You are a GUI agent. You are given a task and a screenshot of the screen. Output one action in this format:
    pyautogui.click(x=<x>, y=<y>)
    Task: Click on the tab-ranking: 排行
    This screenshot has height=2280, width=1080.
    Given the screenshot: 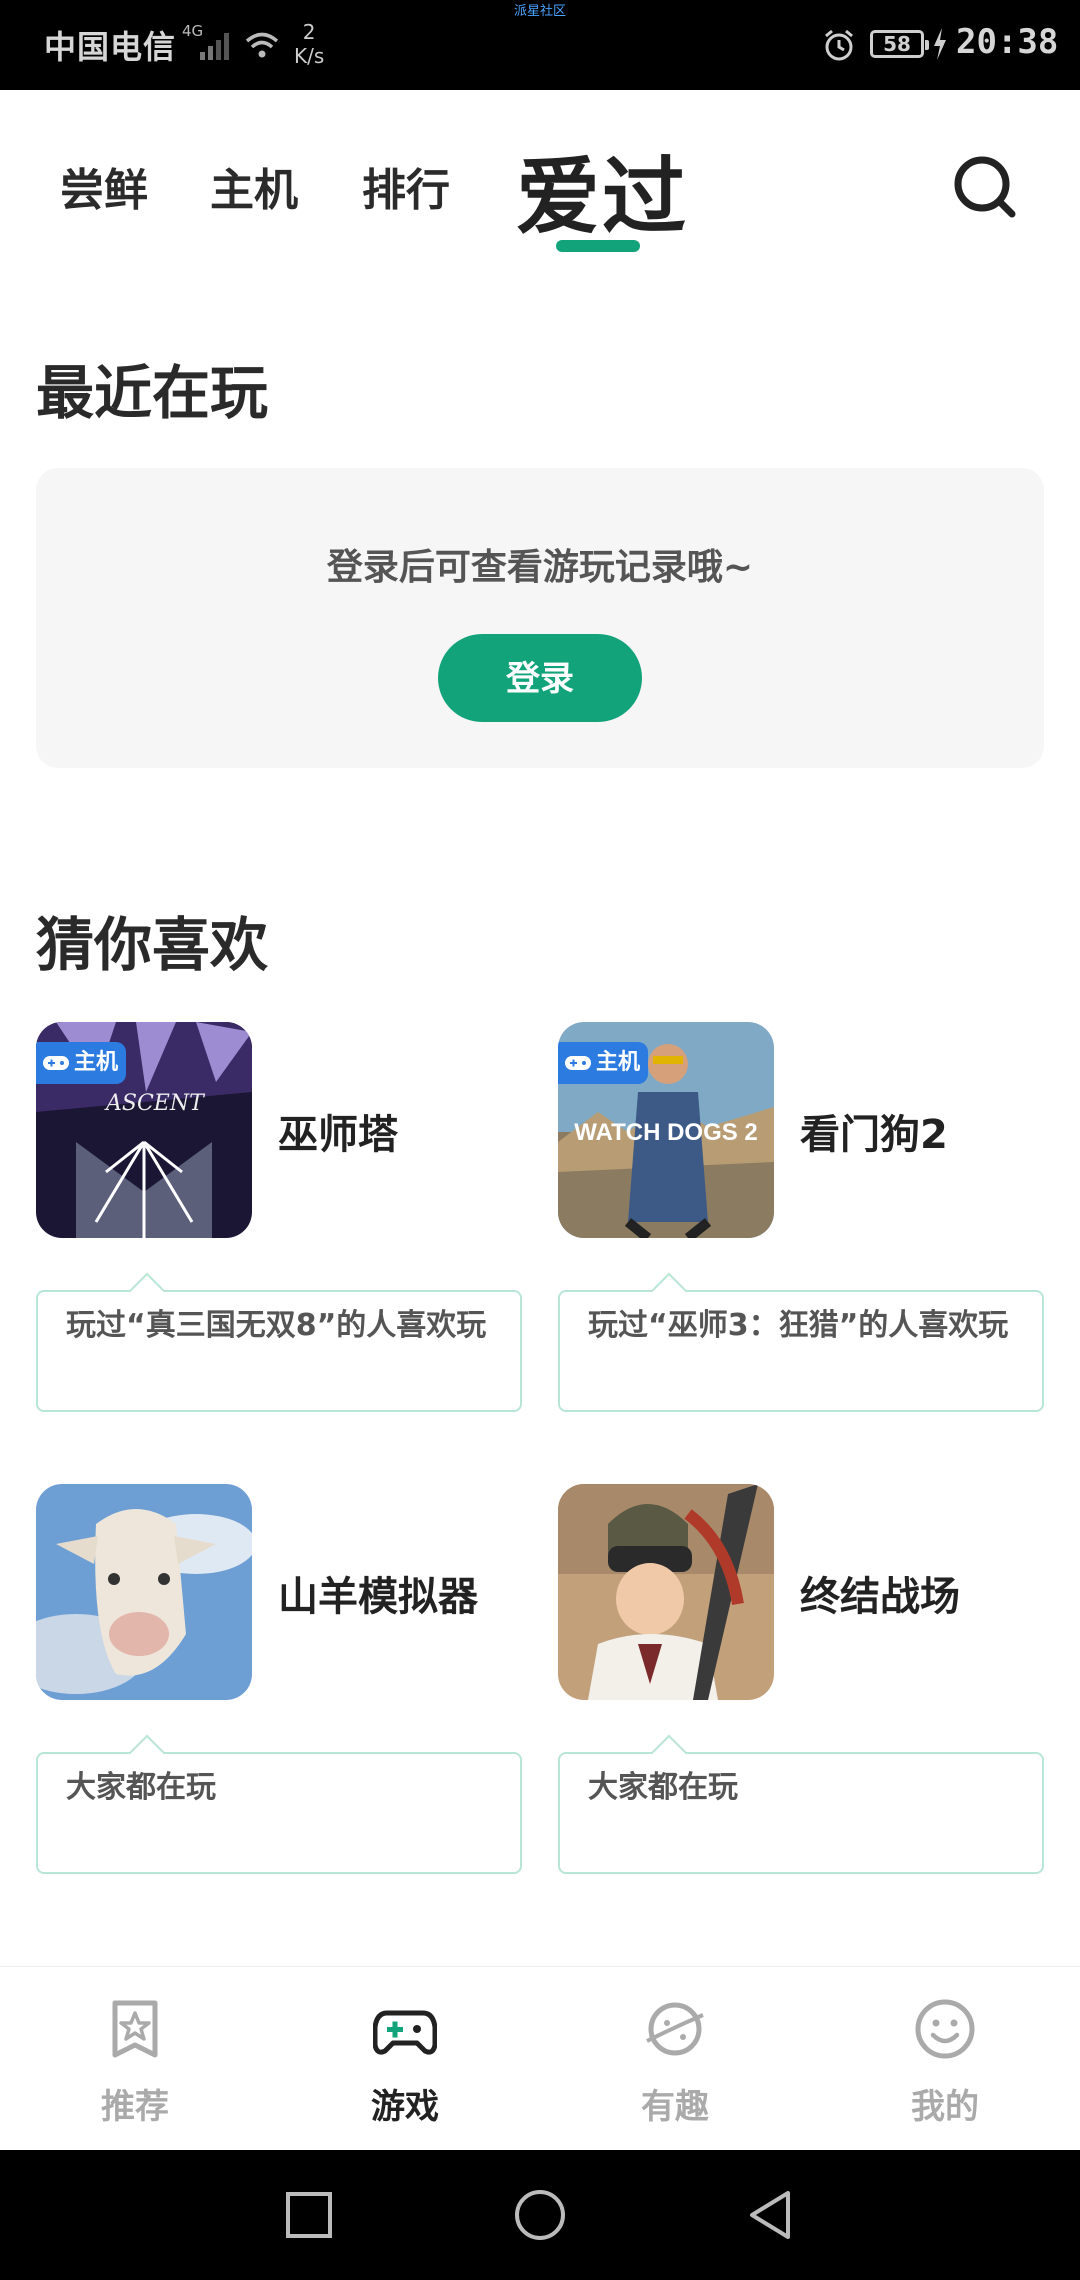 What is the action you would take?
    pyautogui.click(x=406, y=186)
    